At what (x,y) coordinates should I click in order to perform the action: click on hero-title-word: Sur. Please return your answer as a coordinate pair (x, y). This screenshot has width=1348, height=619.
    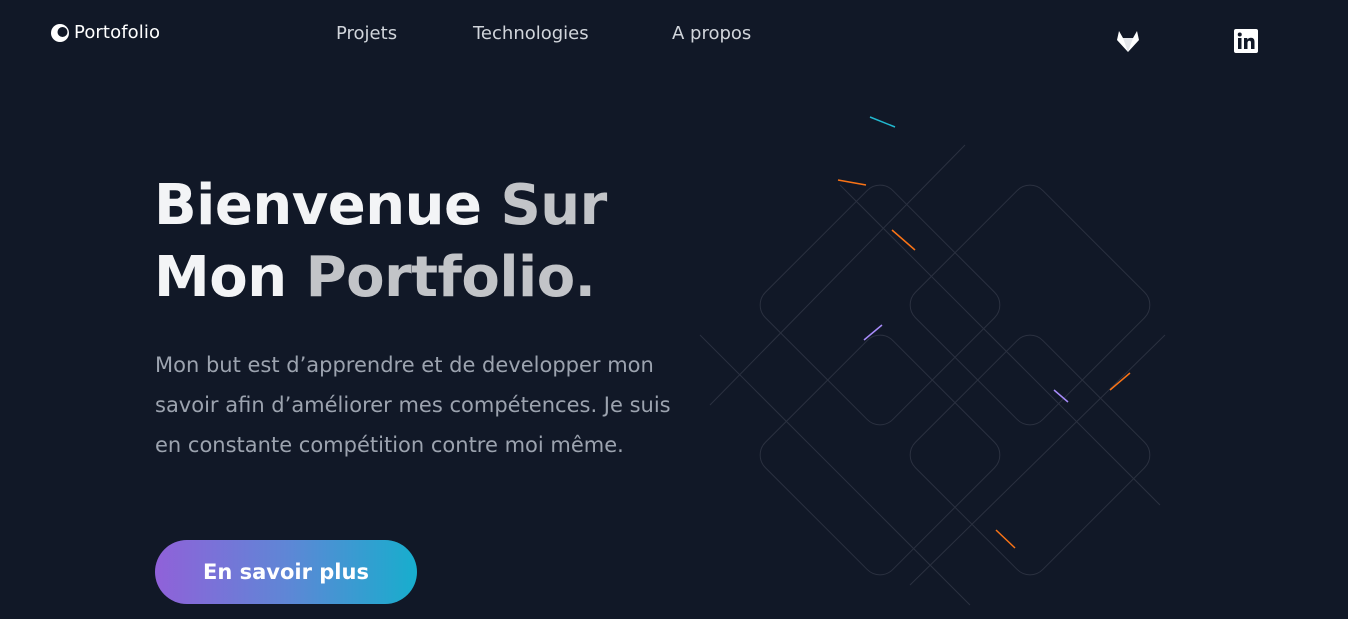
    Looking at the image, I should click on (553, 205).